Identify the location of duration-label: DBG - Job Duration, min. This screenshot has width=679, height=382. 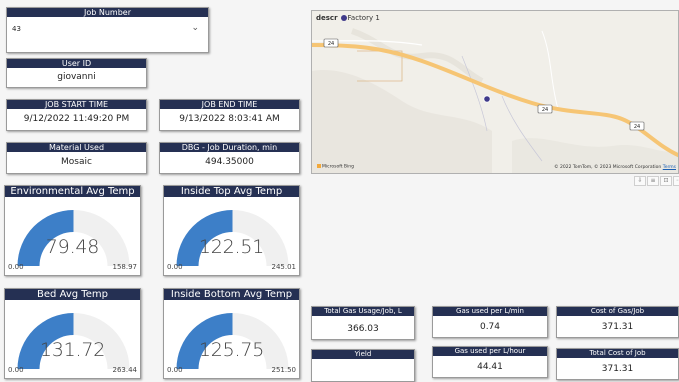
(229, 147).